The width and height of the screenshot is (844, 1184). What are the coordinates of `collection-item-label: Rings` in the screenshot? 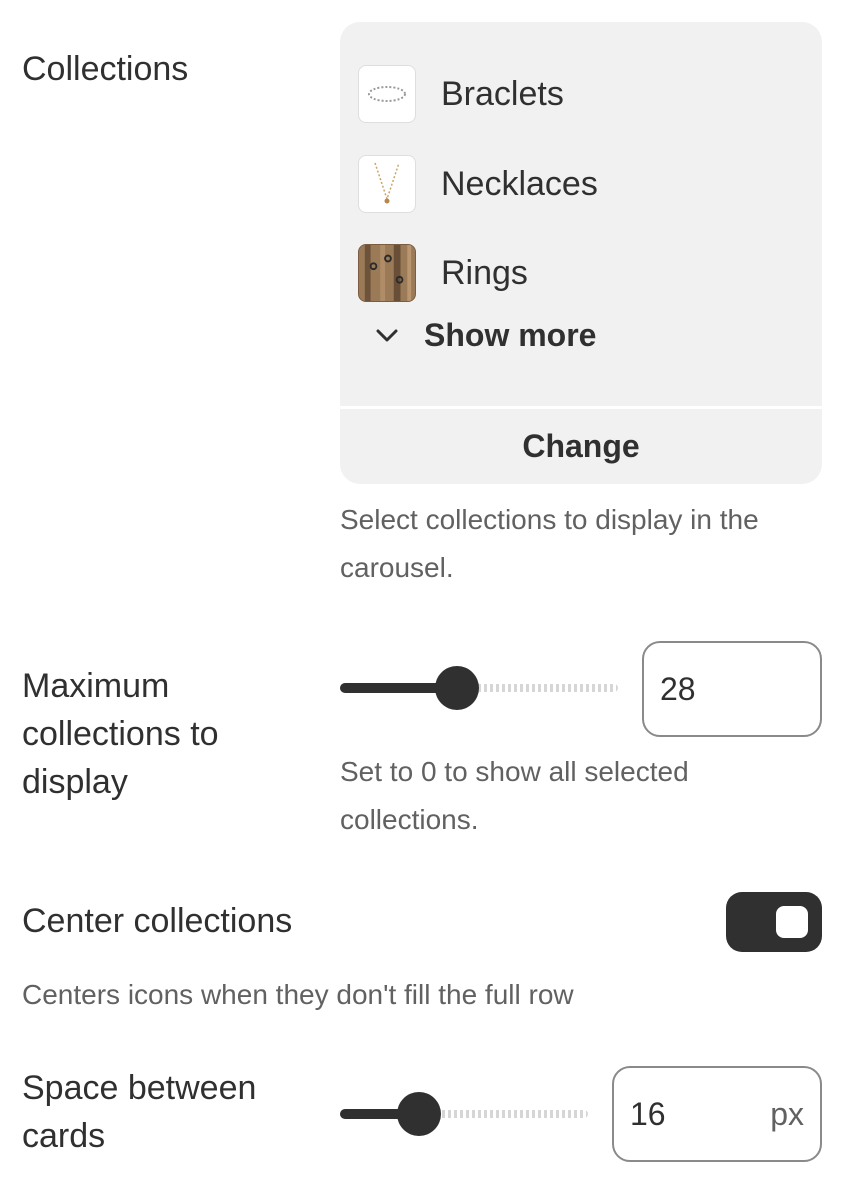 It's located at (484, 272).